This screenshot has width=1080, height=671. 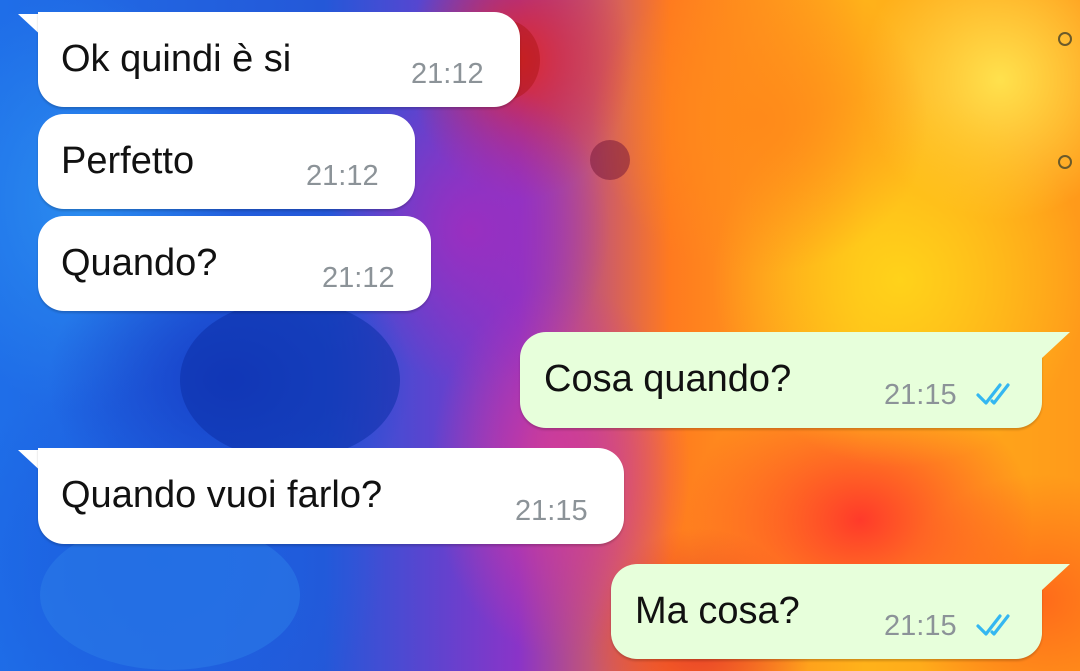 What do you see at coordinates (222, 495) in the screenshot?
I see `message-text: Quando vuoi farlo?` at bounding box center [222, 495].